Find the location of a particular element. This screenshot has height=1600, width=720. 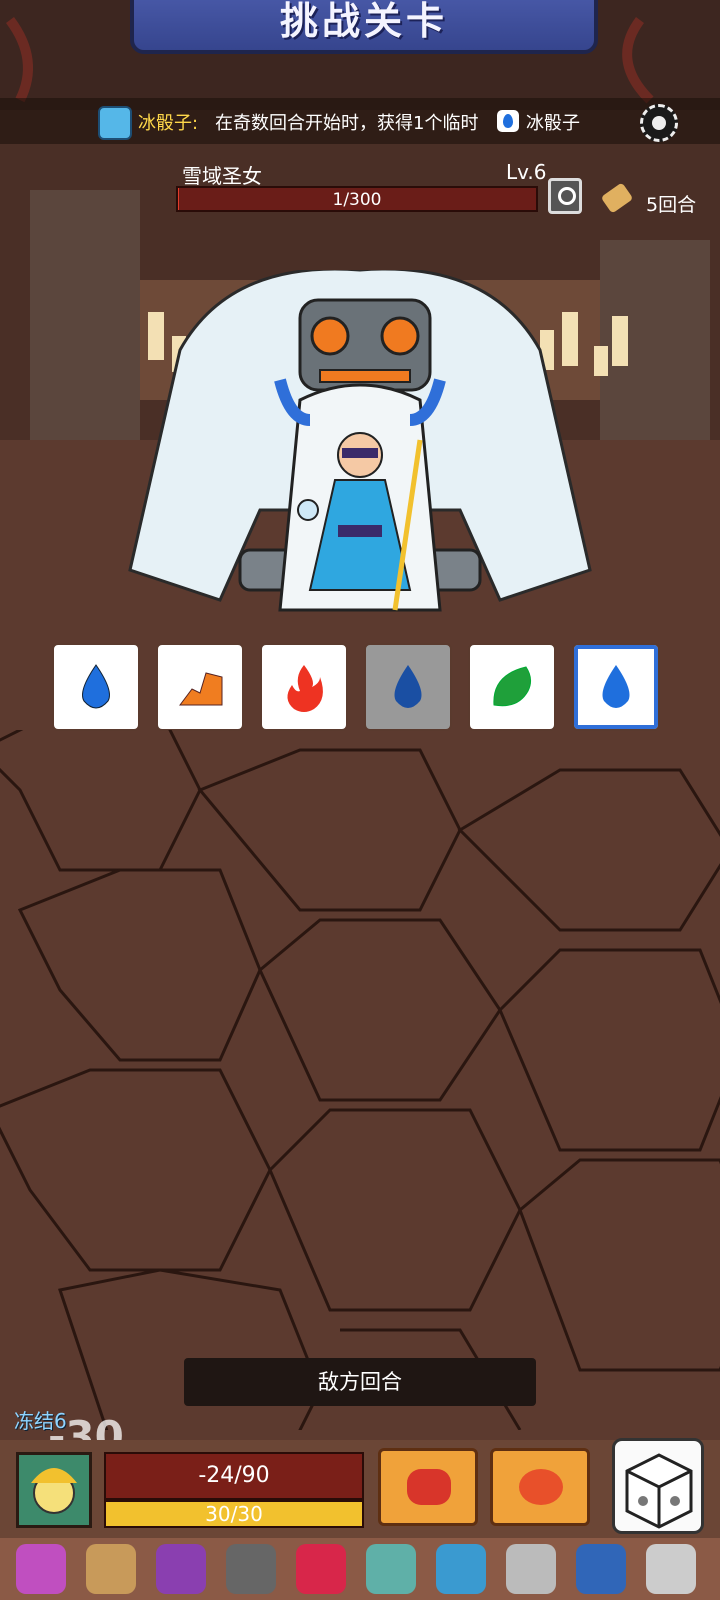

boss-yeti-sprite is located at coordinates (360, 445).